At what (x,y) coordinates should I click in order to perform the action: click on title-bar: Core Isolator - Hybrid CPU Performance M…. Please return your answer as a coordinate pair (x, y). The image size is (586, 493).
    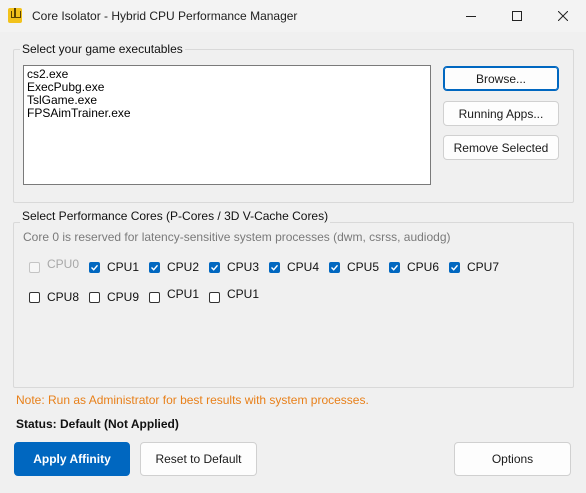
    Looking at the image, I should click on (293, 16).